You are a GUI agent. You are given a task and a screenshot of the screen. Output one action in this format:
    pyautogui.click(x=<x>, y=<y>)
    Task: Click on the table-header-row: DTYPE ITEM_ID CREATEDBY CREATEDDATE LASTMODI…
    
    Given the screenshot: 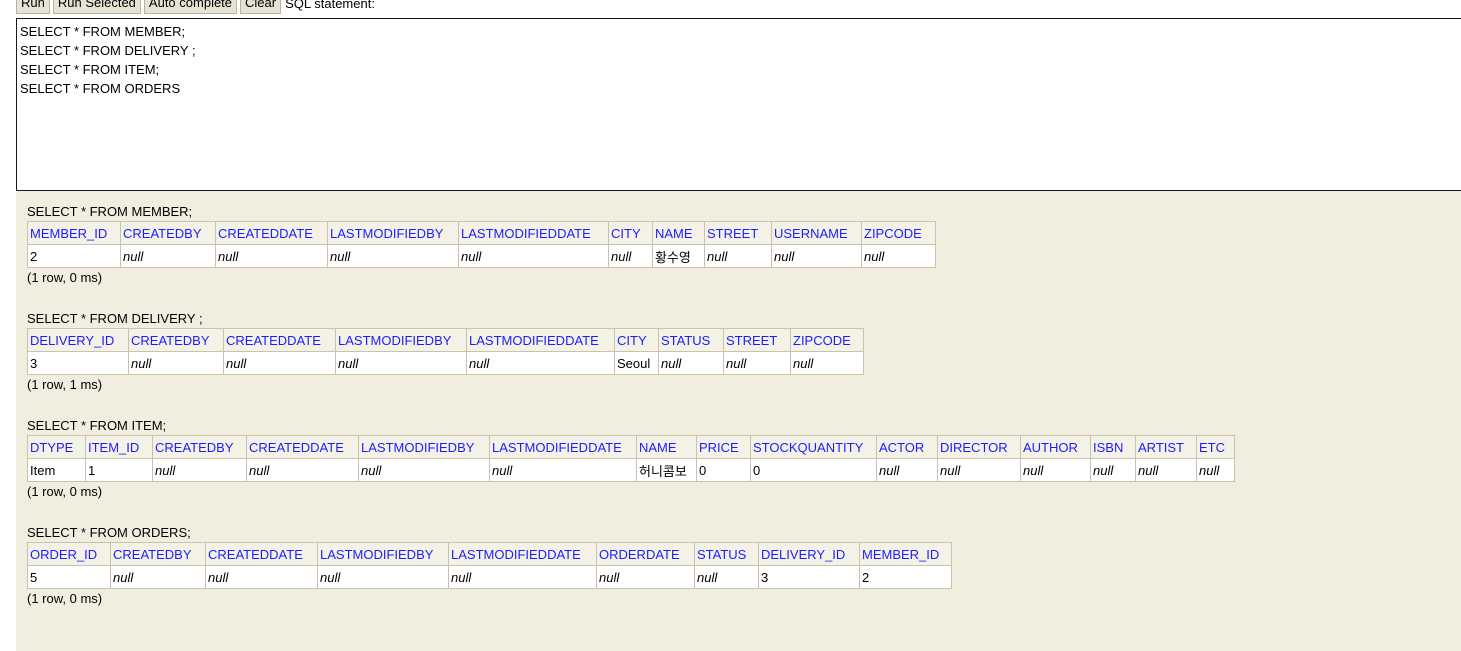 What is the action you would take?
    pyautogui.click(x=631, y=447)
    